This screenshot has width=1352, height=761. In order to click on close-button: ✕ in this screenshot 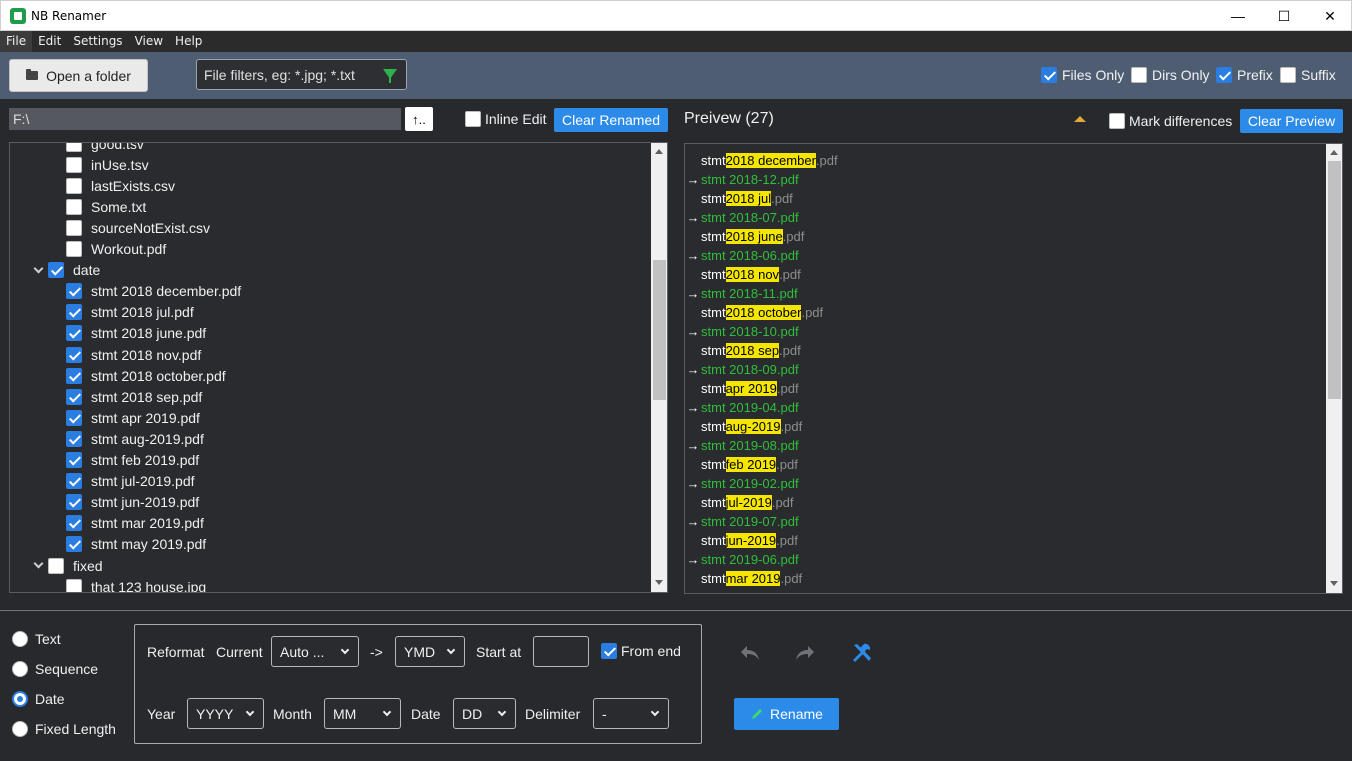, I will do `click(1329, 16)`.